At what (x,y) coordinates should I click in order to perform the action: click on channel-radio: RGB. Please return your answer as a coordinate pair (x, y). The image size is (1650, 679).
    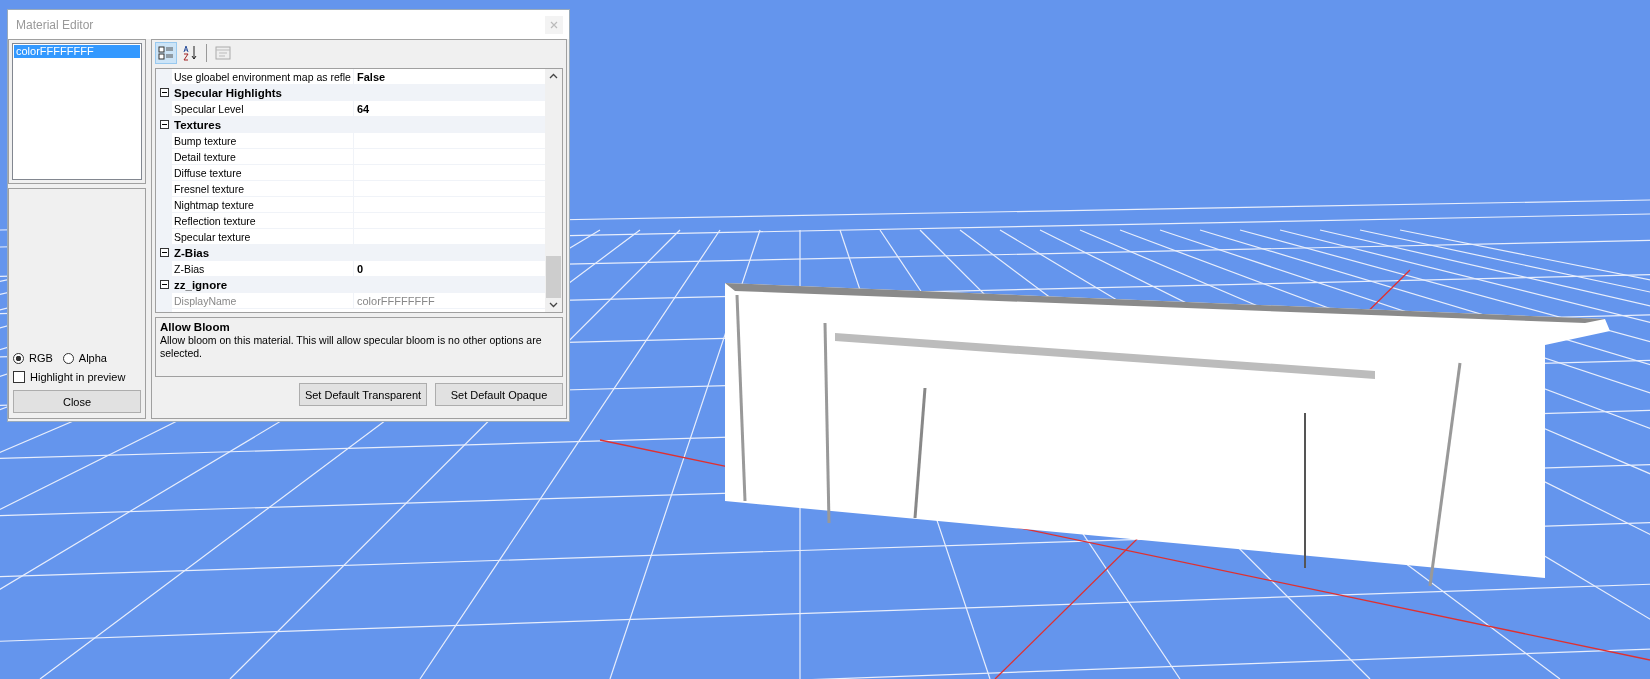
    Looking at the image, I should click on (33, 358).